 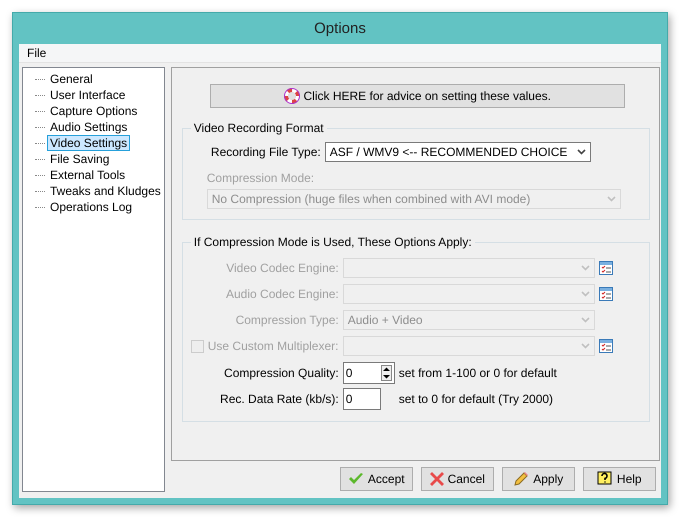 What do you see at coordinates (457, 479) in the screenshot?
I see `cancel-button: Cancel` at bounding box center [457, 479].